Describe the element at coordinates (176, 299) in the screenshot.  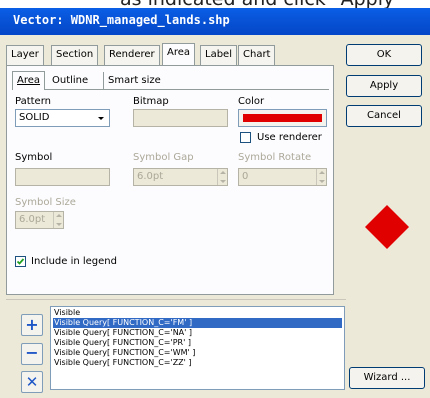
I see `section-divider` at that location.